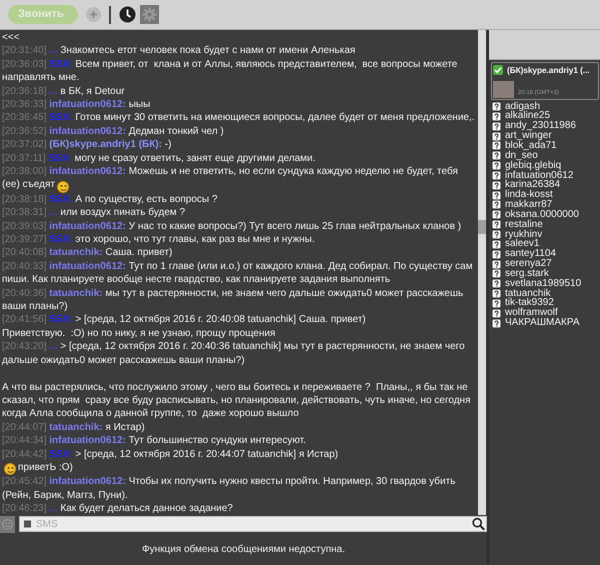  Describe the element at coordinates (530, 254) in the screenshot. I see `contact-item: santey1104` at that location.